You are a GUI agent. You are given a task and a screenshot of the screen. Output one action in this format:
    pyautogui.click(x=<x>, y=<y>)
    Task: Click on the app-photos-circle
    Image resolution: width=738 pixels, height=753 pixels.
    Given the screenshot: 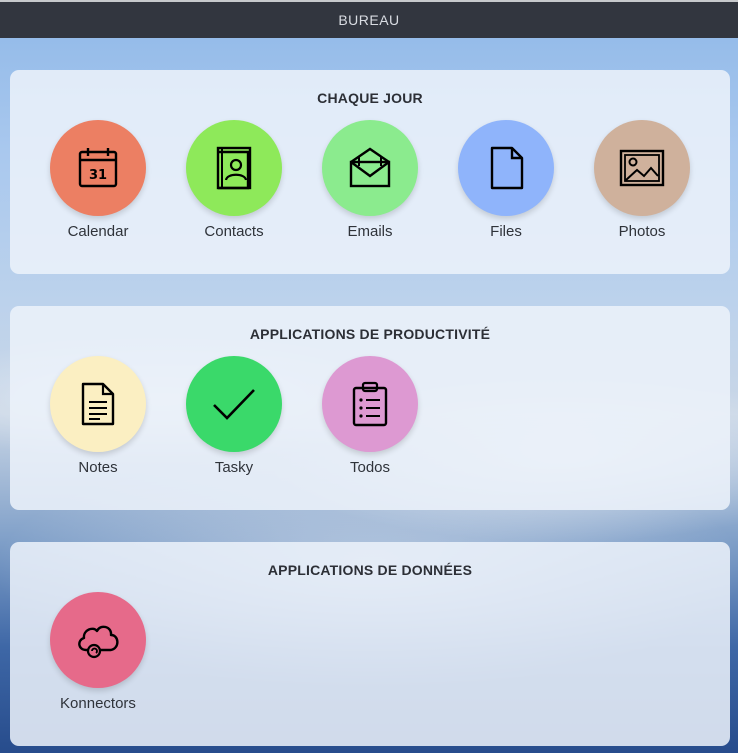 What is the action you would take?
    pyautogui.click(x=642, y=168)
    